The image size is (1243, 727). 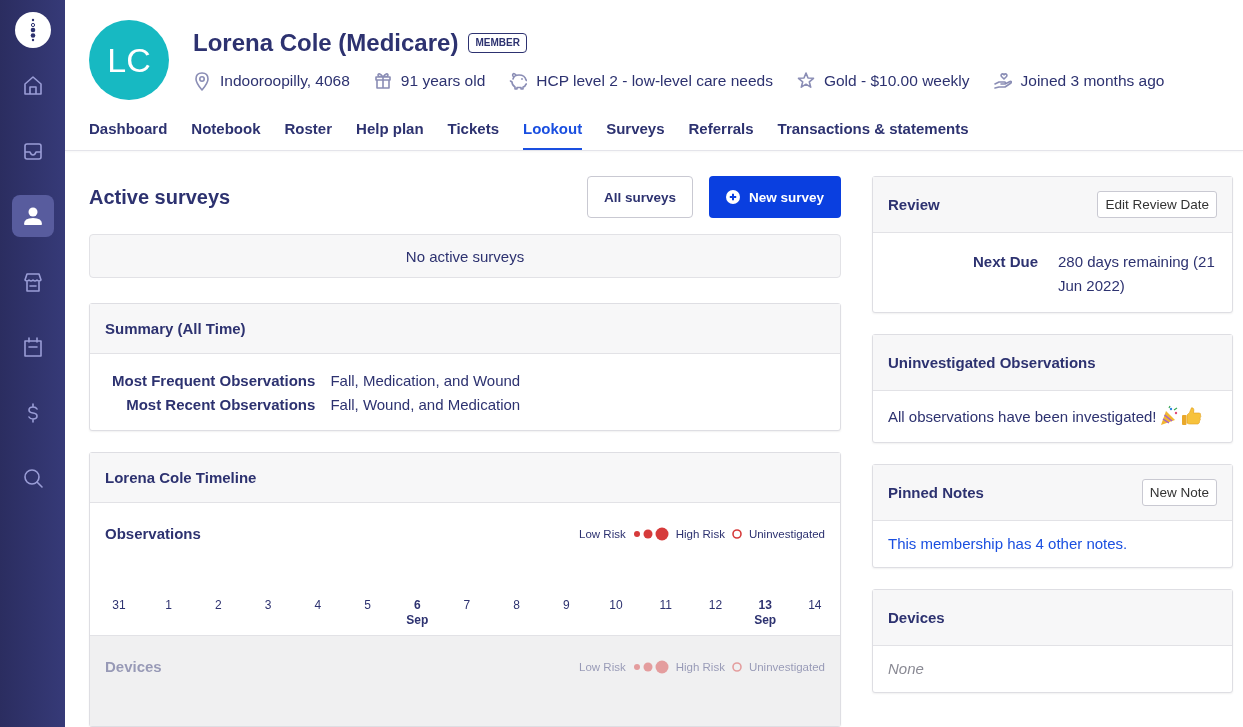 I want to click on summary-value: Fall, Wound, and Medication, so click(x=425, y=404).